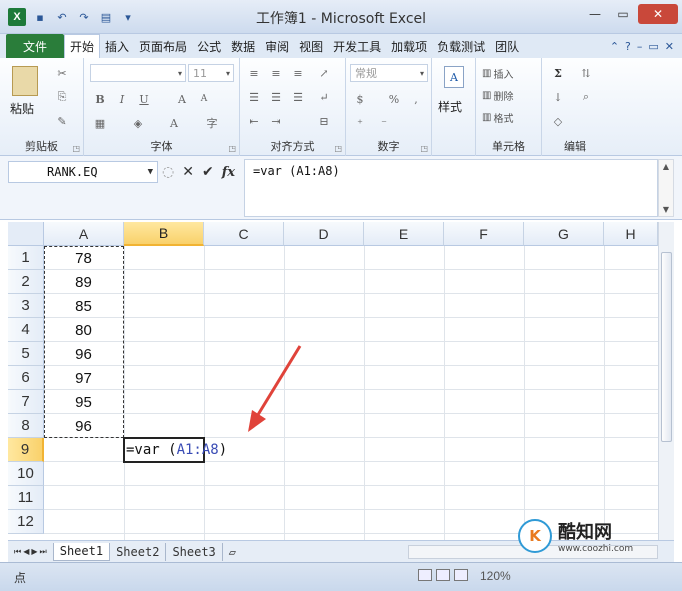 This screenshot has height=591, width=682. What do you see at coordinates (138, 551) in the screenshot?
I see `sheet-tab-2: Sheet2` at bounding box center [138, 551].